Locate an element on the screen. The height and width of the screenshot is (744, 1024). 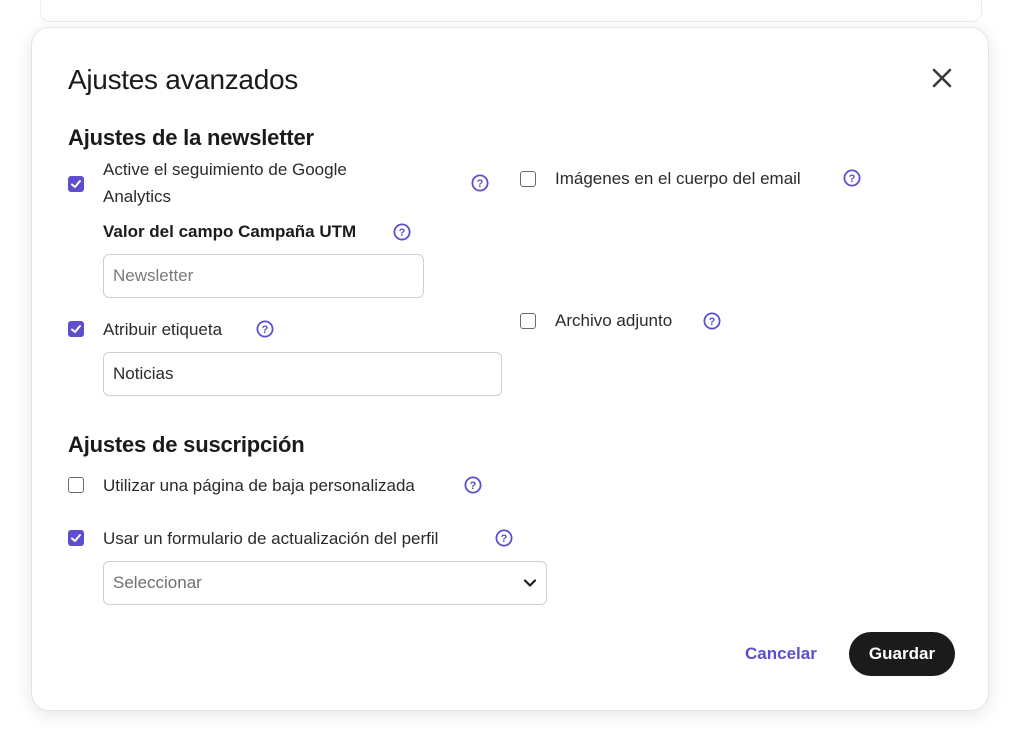
attachment-checkbox is located at coordinates (528, 321).